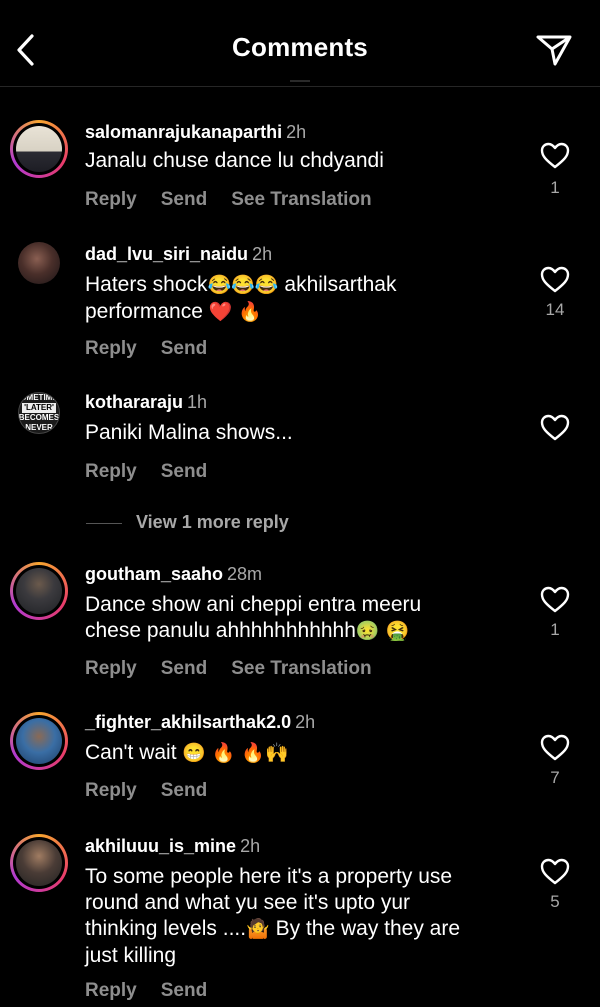 The width and height of the screenshot is (600, 1007). I want to click on divider, so click(104, 523).